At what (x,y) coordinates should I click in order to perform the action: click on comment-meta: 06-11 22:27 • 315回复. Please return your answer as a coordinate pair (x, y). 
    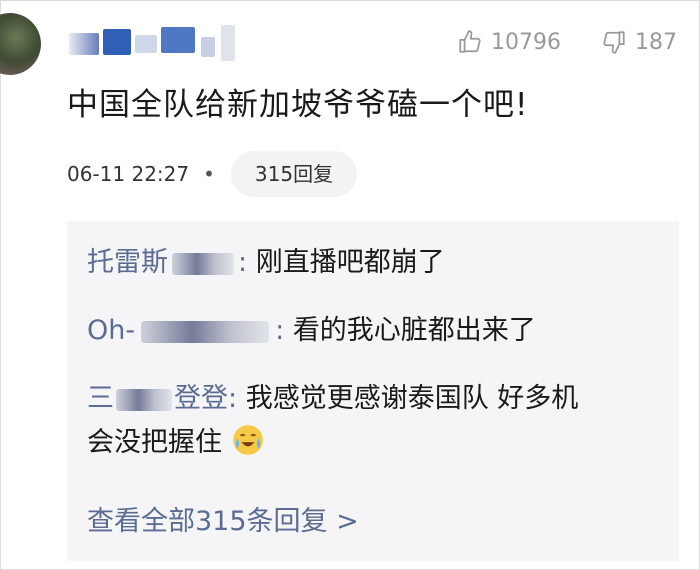
    Looking at the image, I should click on (212, 174).